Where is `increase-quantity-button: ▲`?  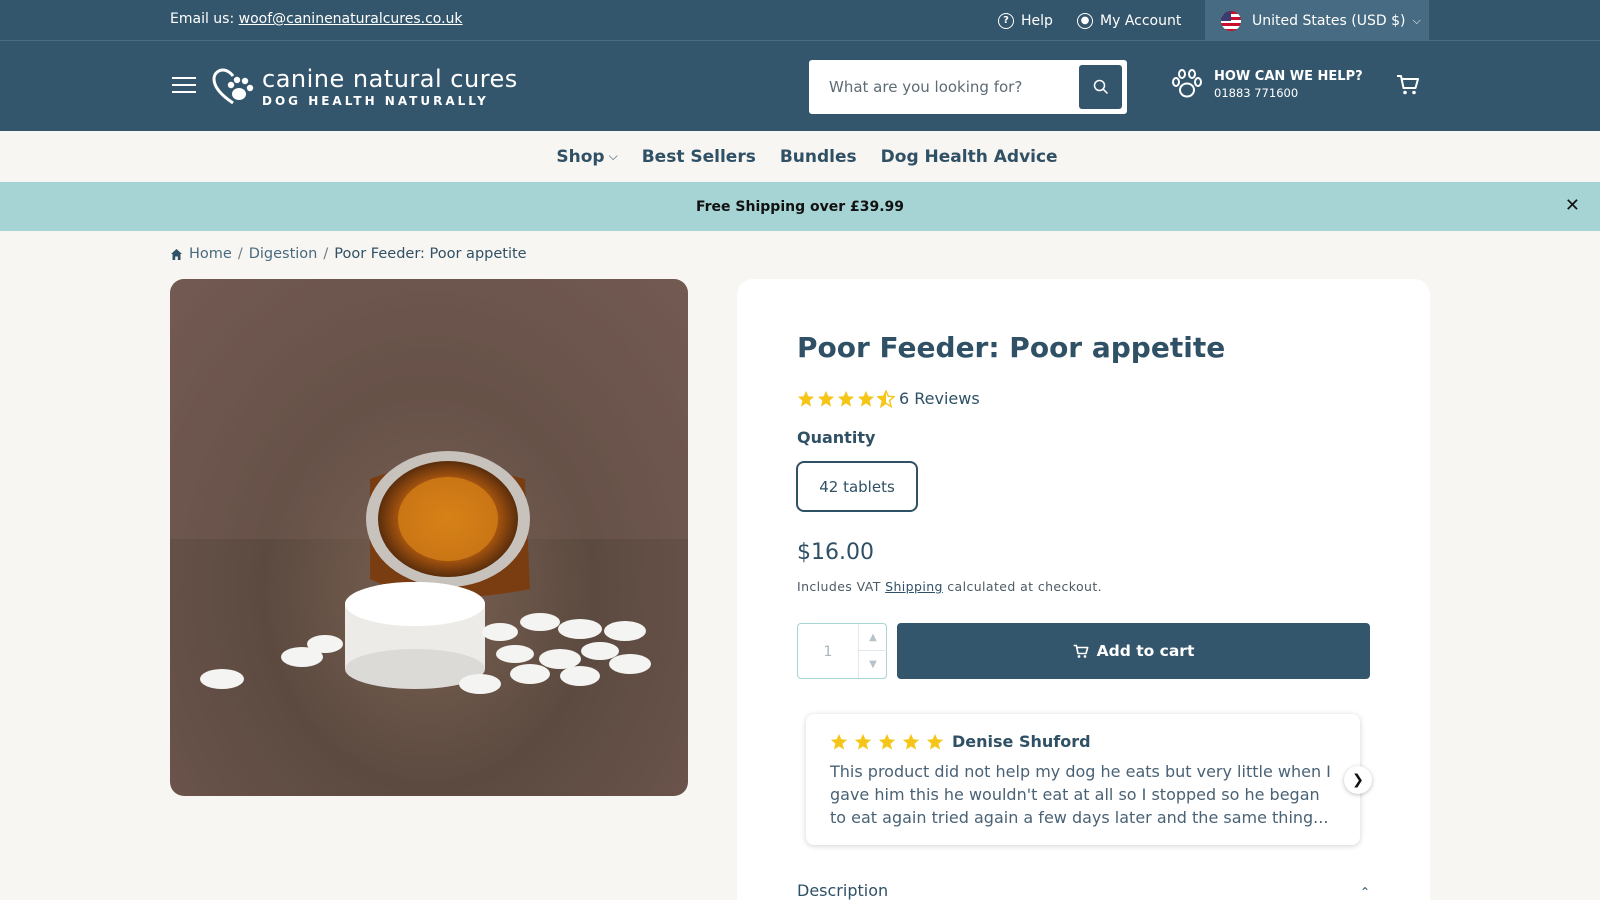
increase-quantity-button: ▲ is located at coordinates (873, 637).